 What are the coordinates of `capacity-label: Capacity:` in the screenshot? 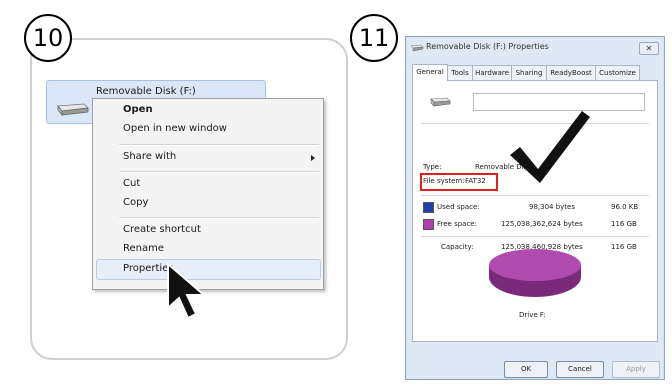 It's located at (457, 247).